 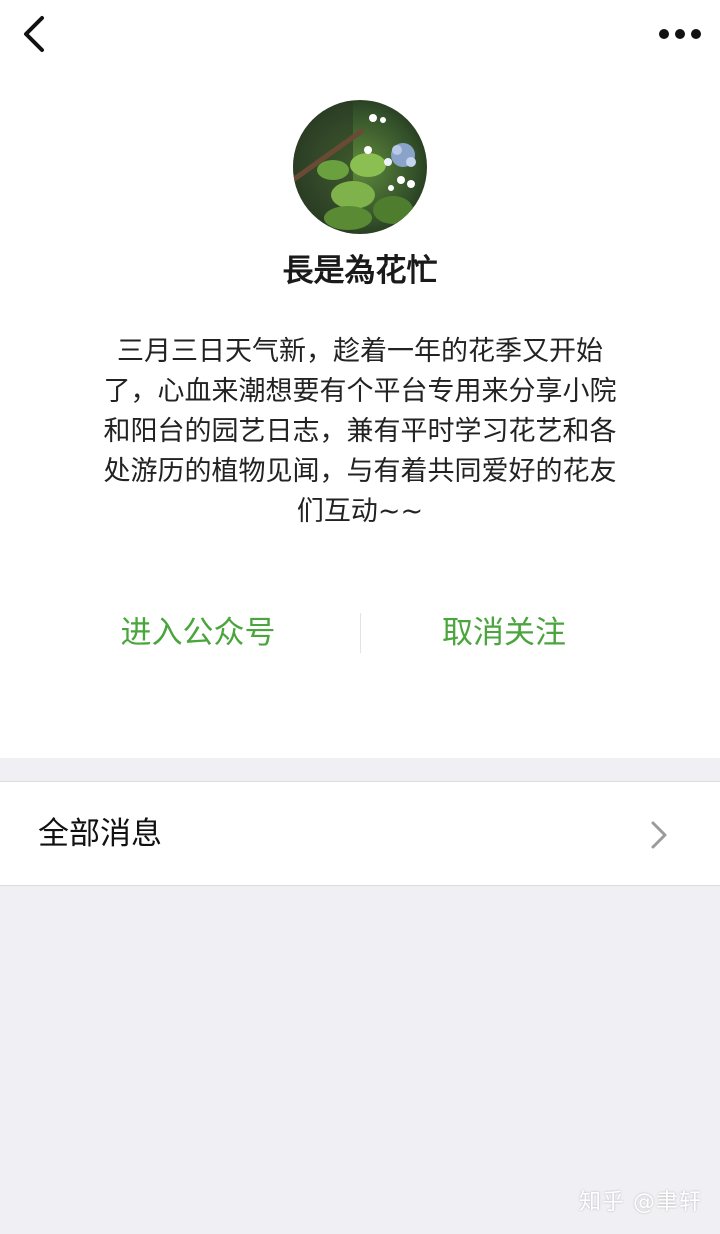 What do you see at coordinates (360, 833) in the screenshot?
I see `all-messages-row: 全部消息` at bounding box center [360, 833].